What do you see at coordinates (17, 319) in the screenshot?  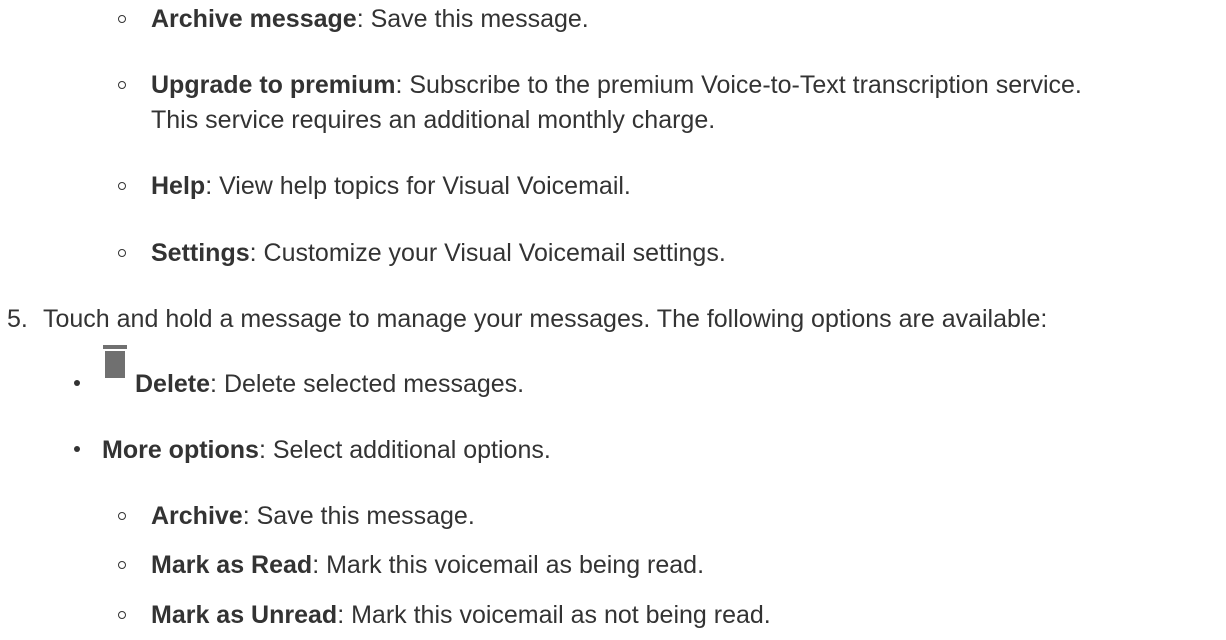 I see `step-5-number: 5.` at bounding box center [17, 319].